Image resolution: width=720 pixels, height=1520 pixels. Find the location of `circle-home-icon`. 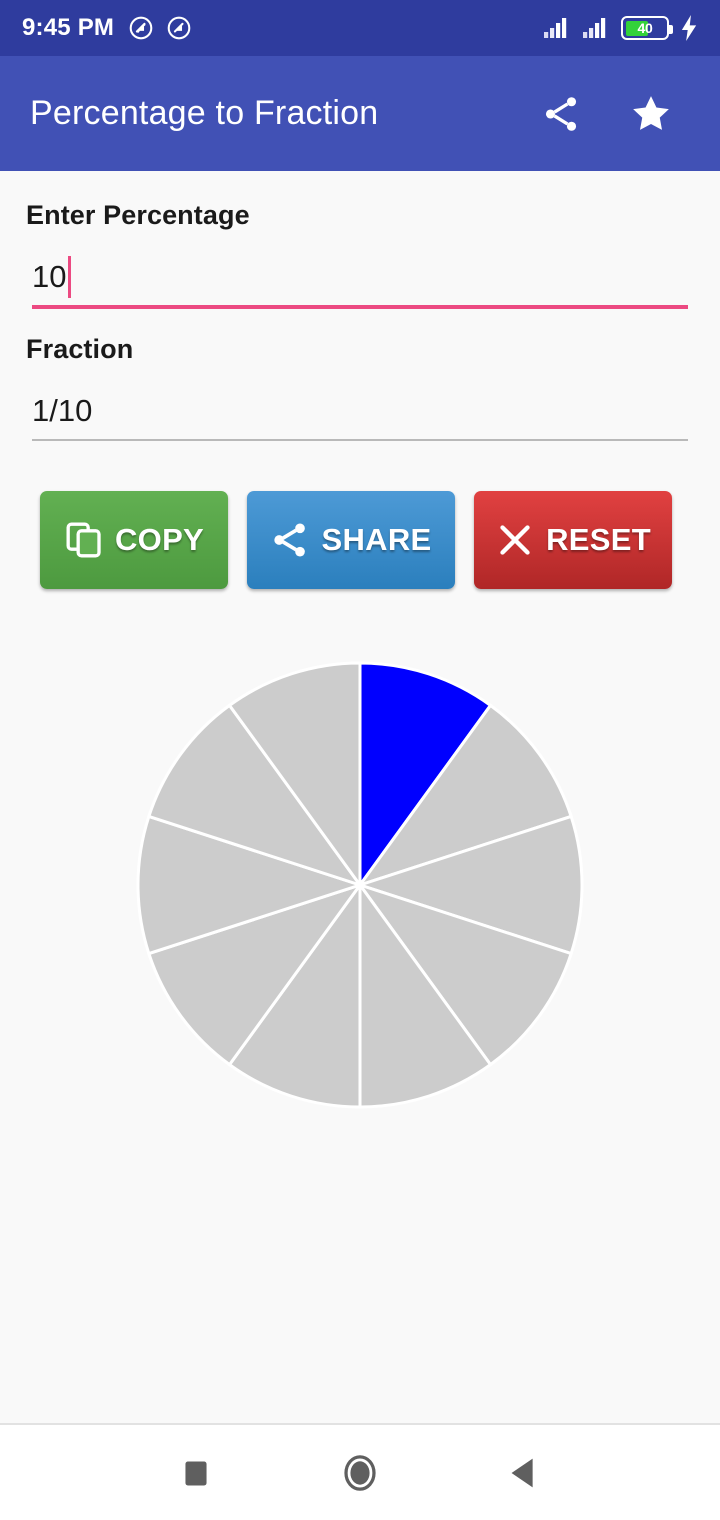

circle-home-icon is located at coordinates (360, 1473).